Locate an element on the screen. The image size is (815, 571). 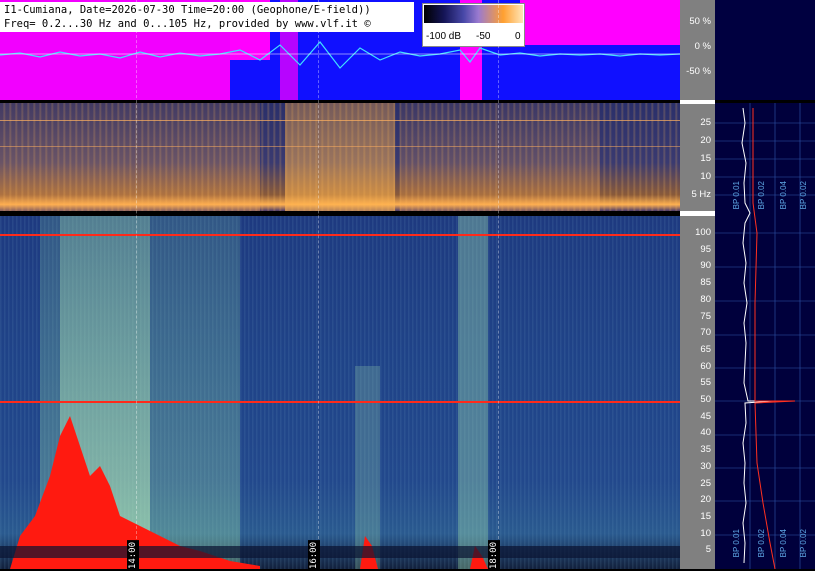
high-freq-label: 75 is located at coordinates (705, 316).